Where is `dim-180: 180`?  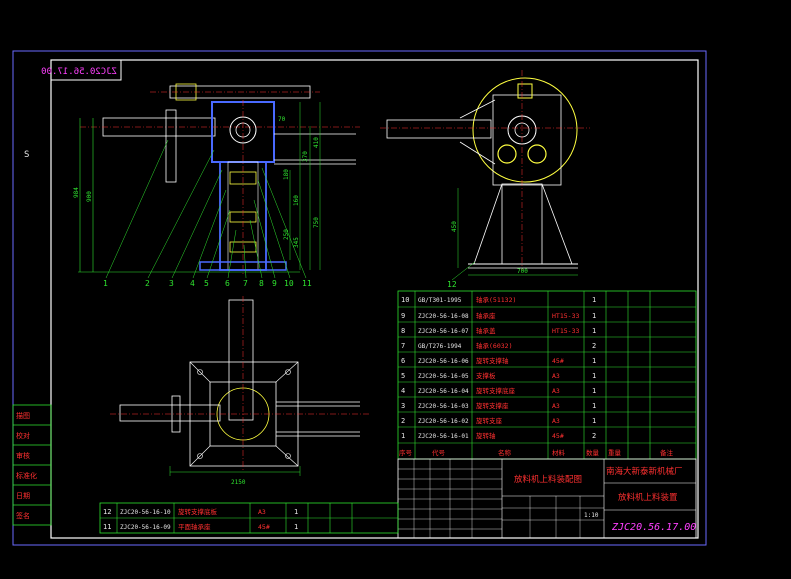
dim-180: 180 is located at coordinates (286, 174).